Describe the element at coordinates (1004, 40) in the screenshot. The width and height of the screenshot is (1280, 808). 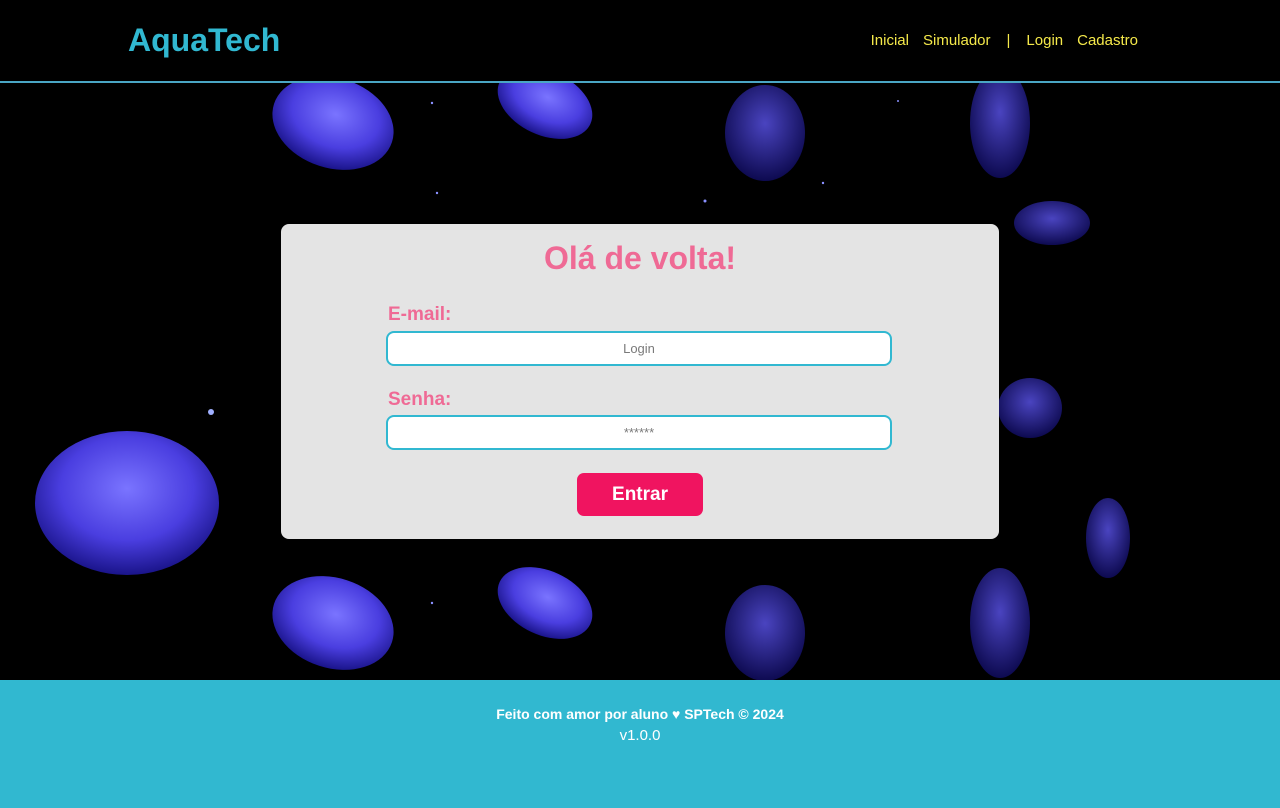
I see `main-nav: Inicial Simulador | Login Cadastro` at that location.